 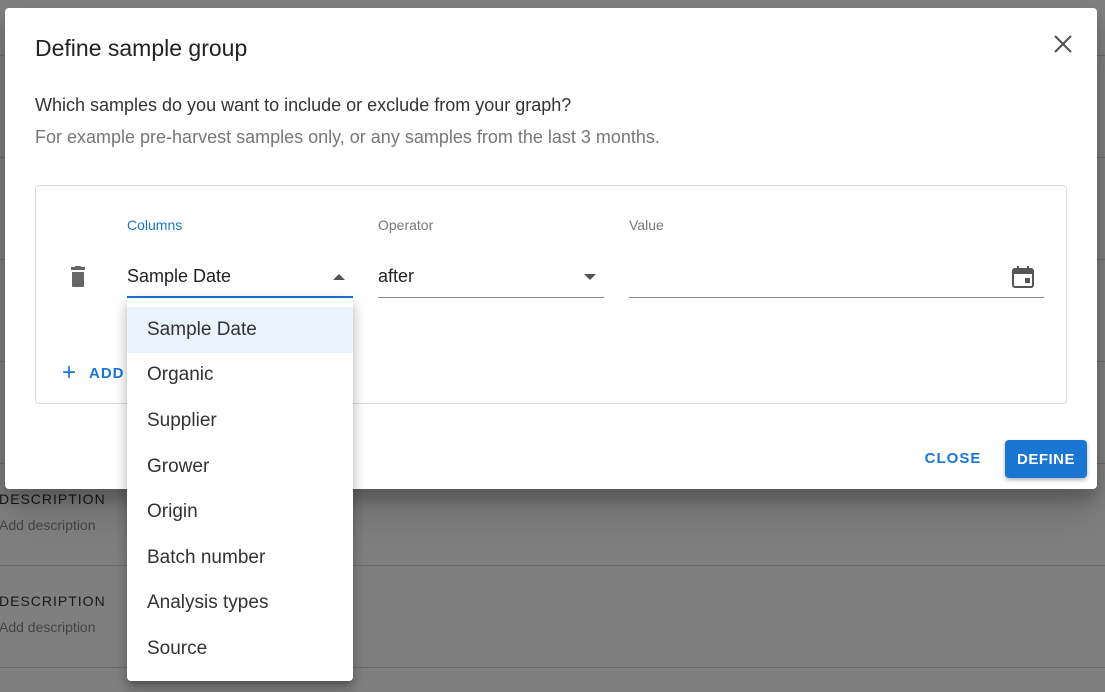 I want to click on value-date-input, so click(x=836, y=278).